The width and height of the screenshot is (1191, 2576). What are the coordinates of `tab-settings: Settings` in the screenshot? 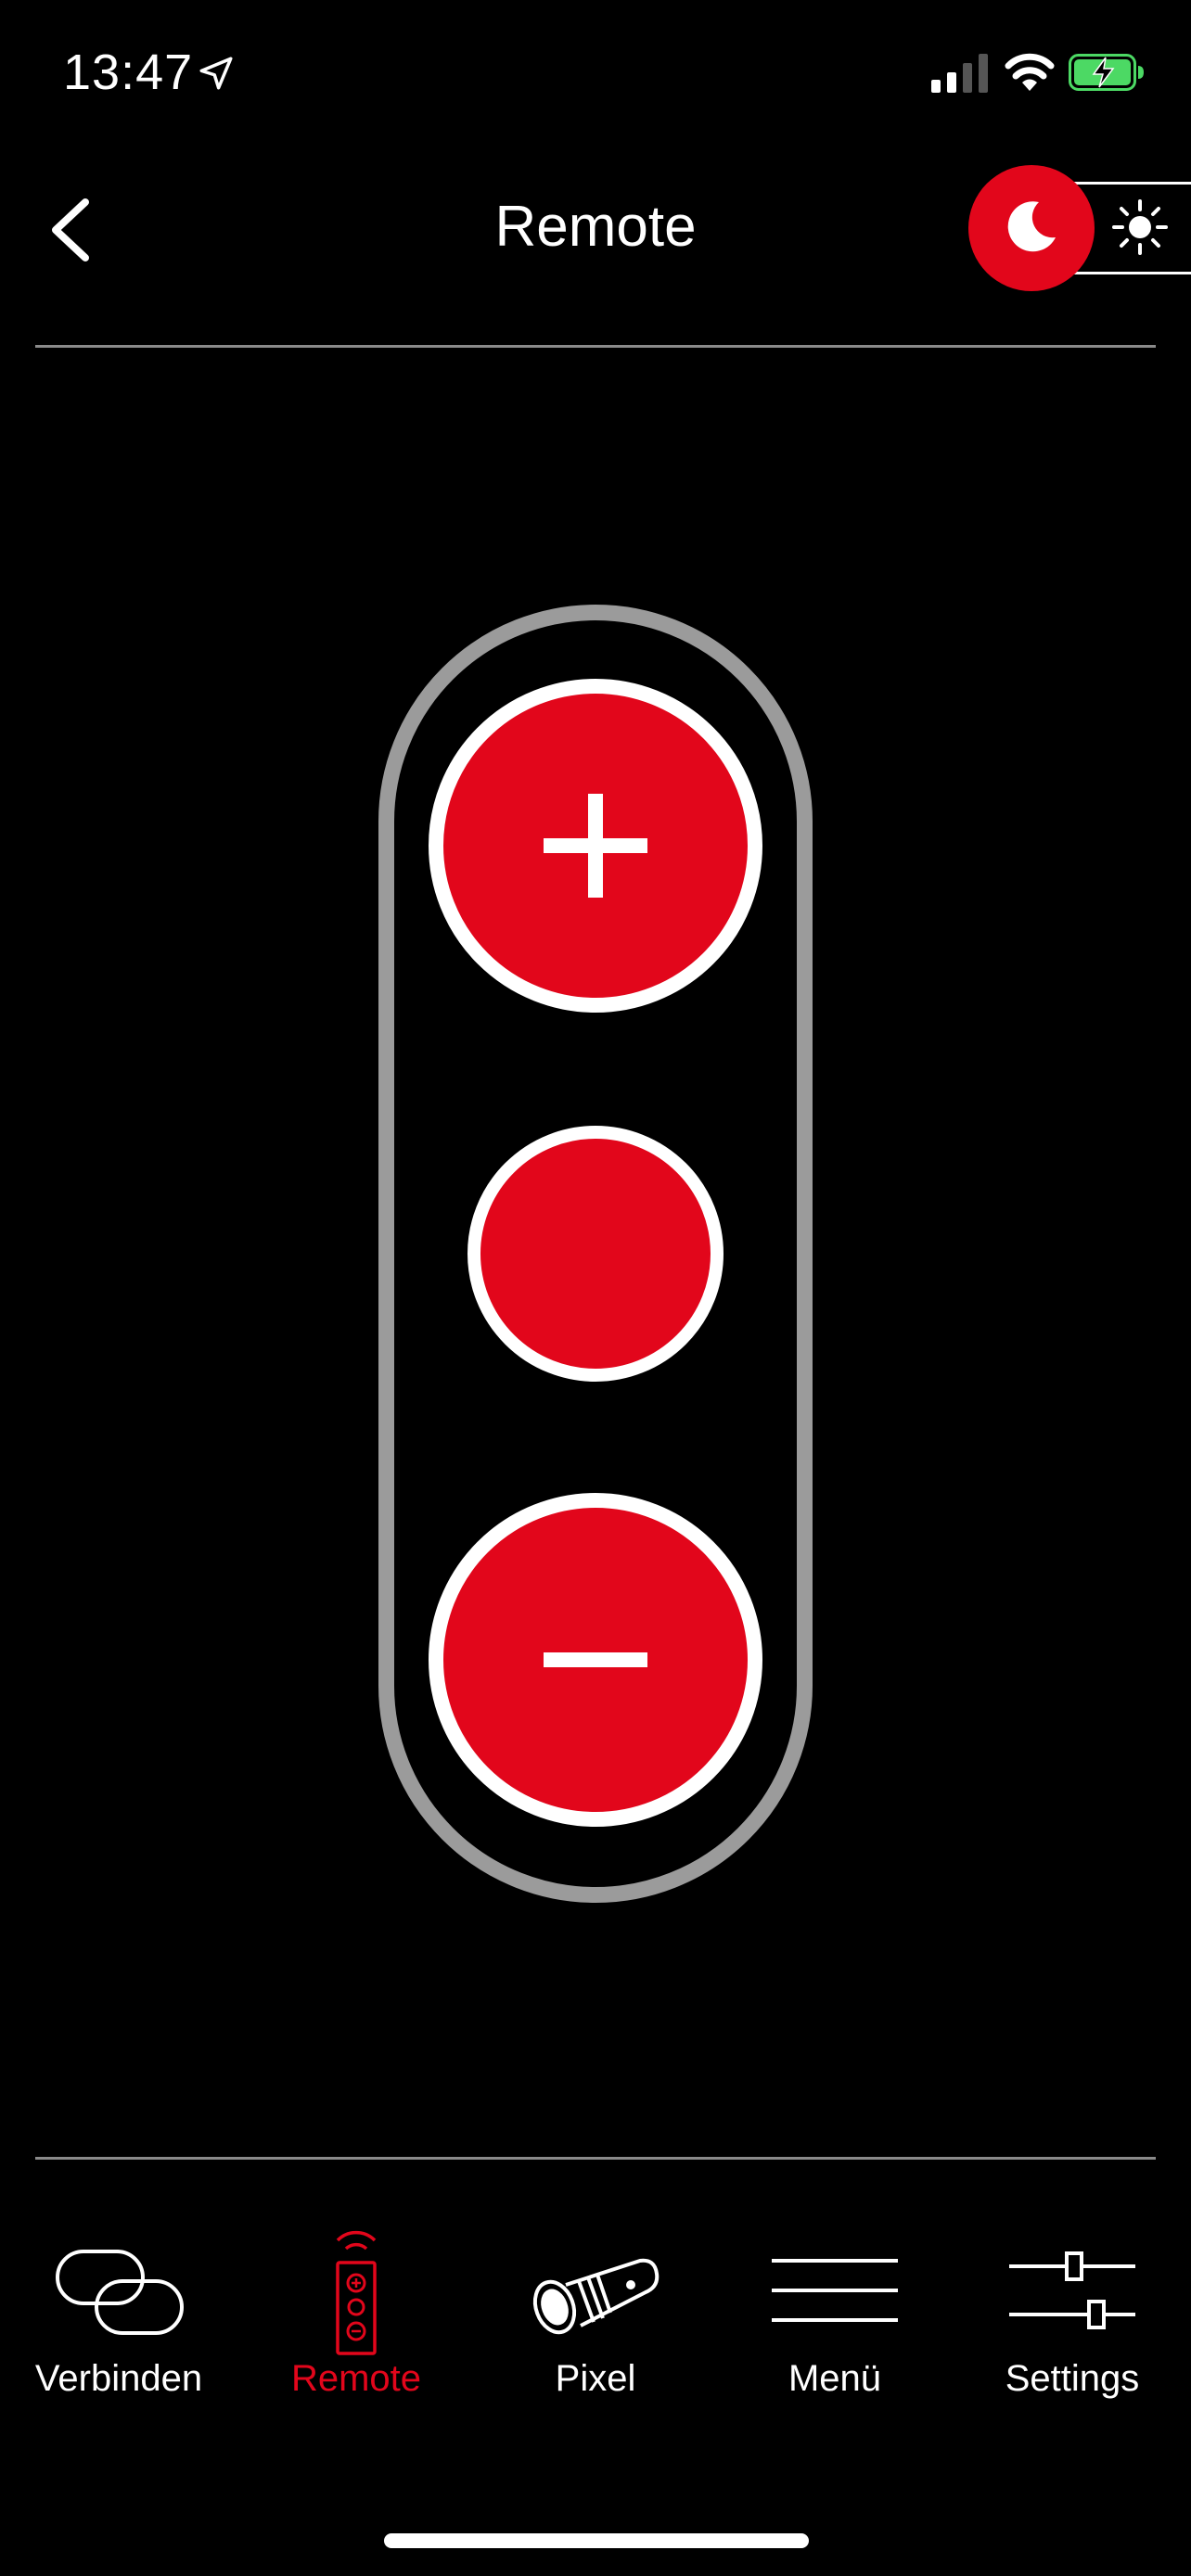 It's located at (1073, 2318).